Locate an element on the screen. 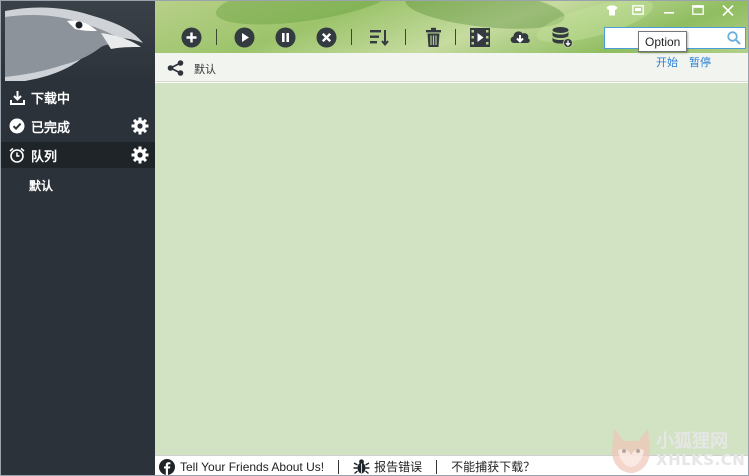 The image size is (749, 476). nav-completed-label: 已完成 is located at coordinates (51, 128).